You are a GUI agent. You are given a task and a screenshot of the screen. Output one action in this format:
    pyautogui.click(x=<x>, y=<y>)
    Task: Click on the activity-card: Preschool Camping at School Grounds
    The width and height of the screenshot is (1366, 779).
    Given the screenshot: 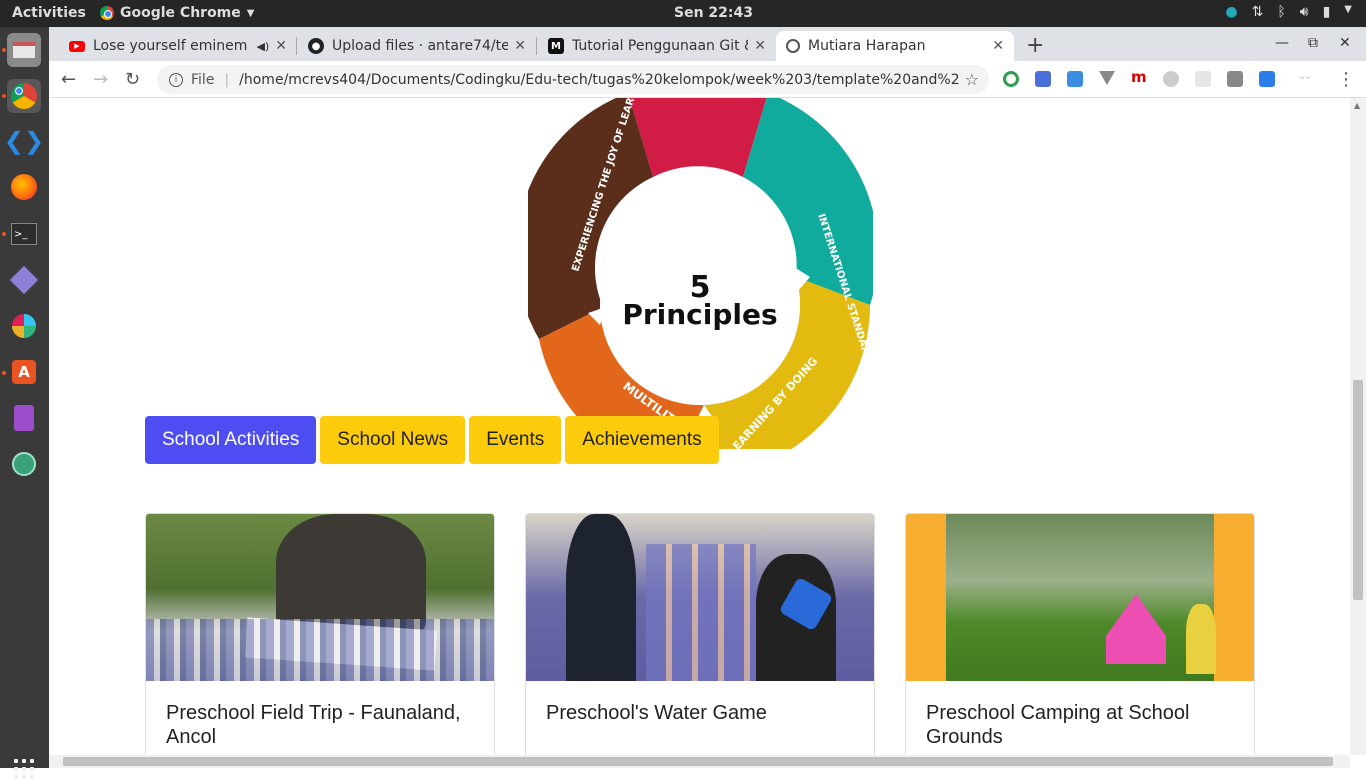 What is the action you would take?
    pyautogui.click(x=1080, y=634)
    